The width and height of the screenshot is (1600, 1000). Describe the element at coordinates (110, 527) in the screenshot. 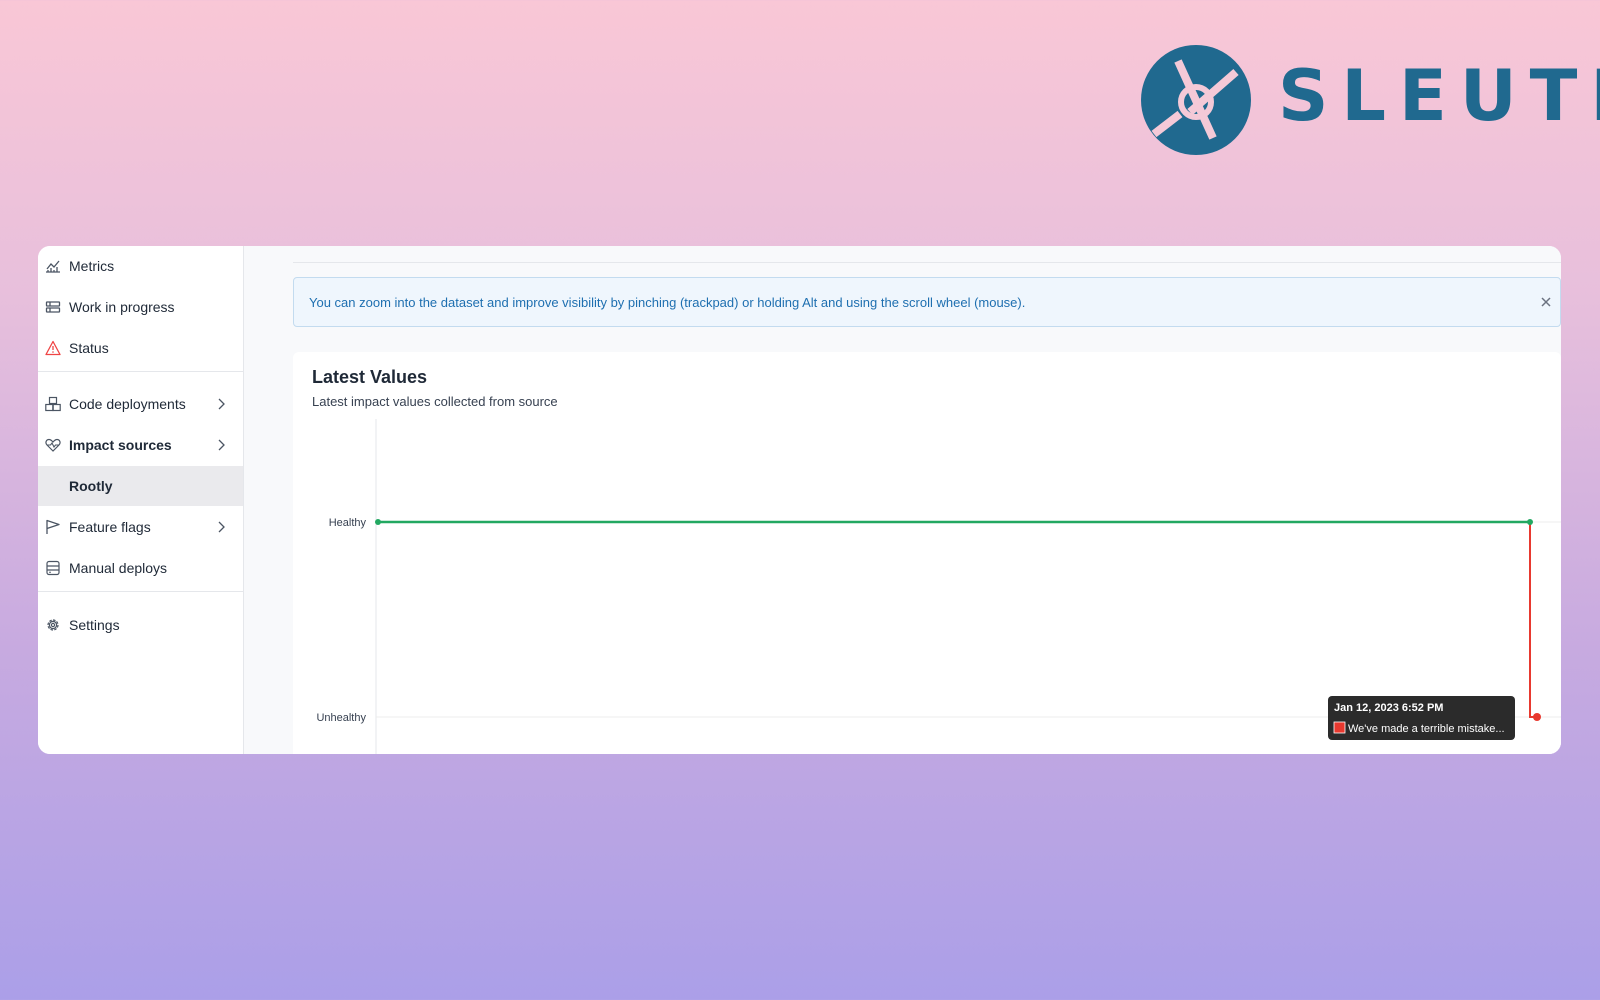

I see `sidebar-item-label: Feature flags` at that location.